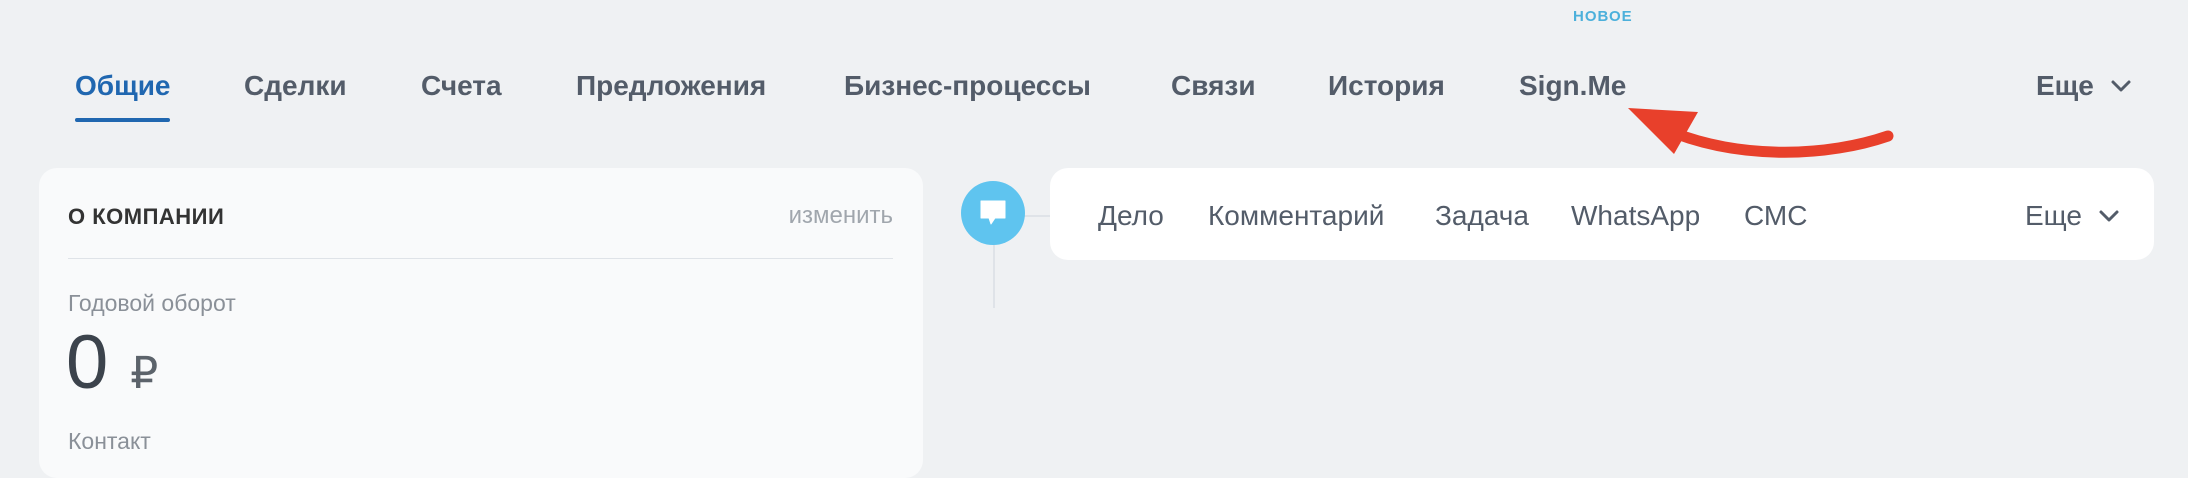 This screenshot has height=478, width=2188. What do you see at coordinates (1603, 16) in the screenshot?
I see `new-badge: НОВОЕ` at bounding box center [1603, 16].